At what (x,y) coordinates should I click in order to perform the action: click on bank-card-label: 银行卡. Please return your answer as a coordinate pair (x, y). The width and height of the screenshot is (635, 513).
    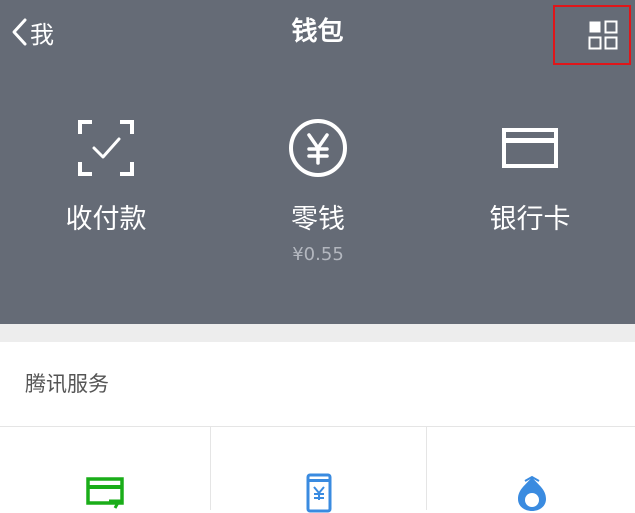
    Looking at the image, I should click on (530, 219).